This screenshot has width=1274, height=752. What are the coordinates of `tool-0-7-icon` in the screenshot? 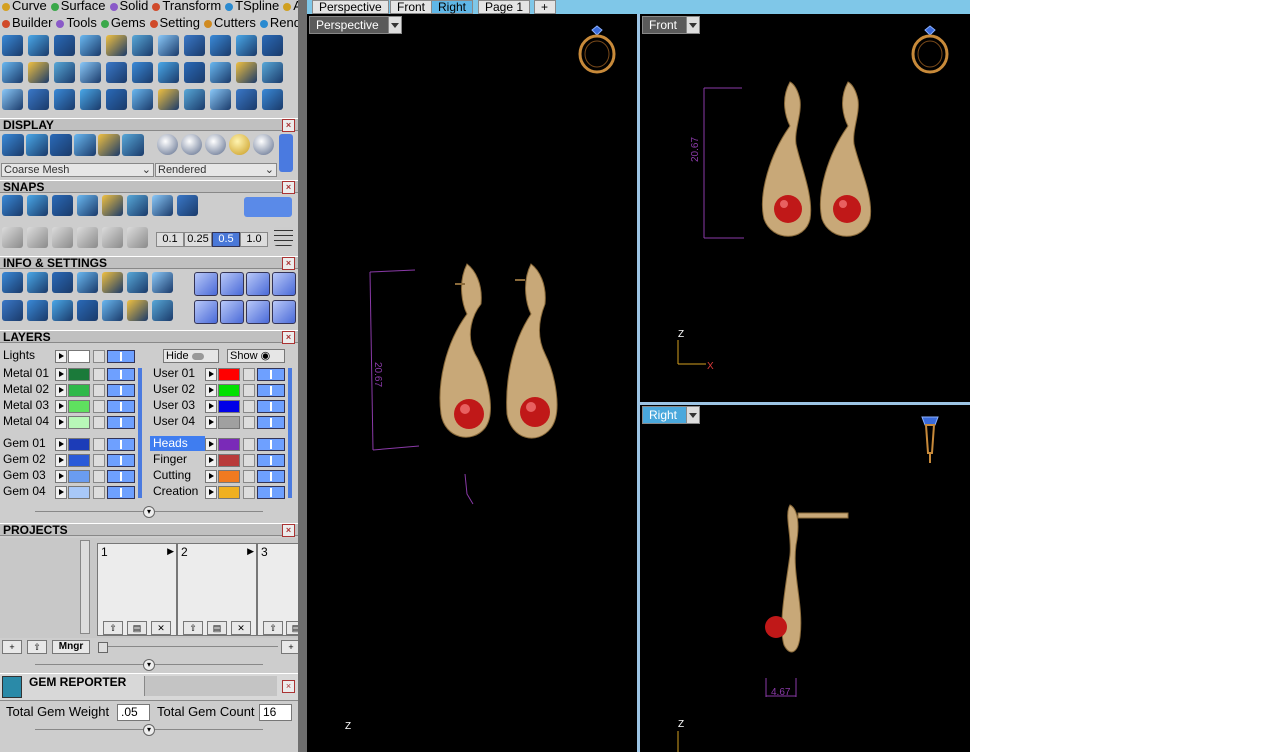 It's located at (194, 45).